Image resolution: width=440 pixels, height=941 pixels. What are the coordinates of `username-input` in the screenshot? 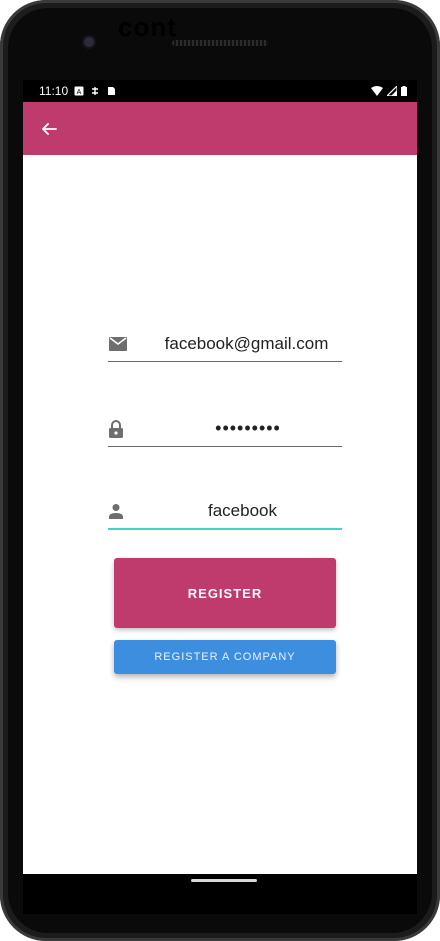 It's located at (242, 511).